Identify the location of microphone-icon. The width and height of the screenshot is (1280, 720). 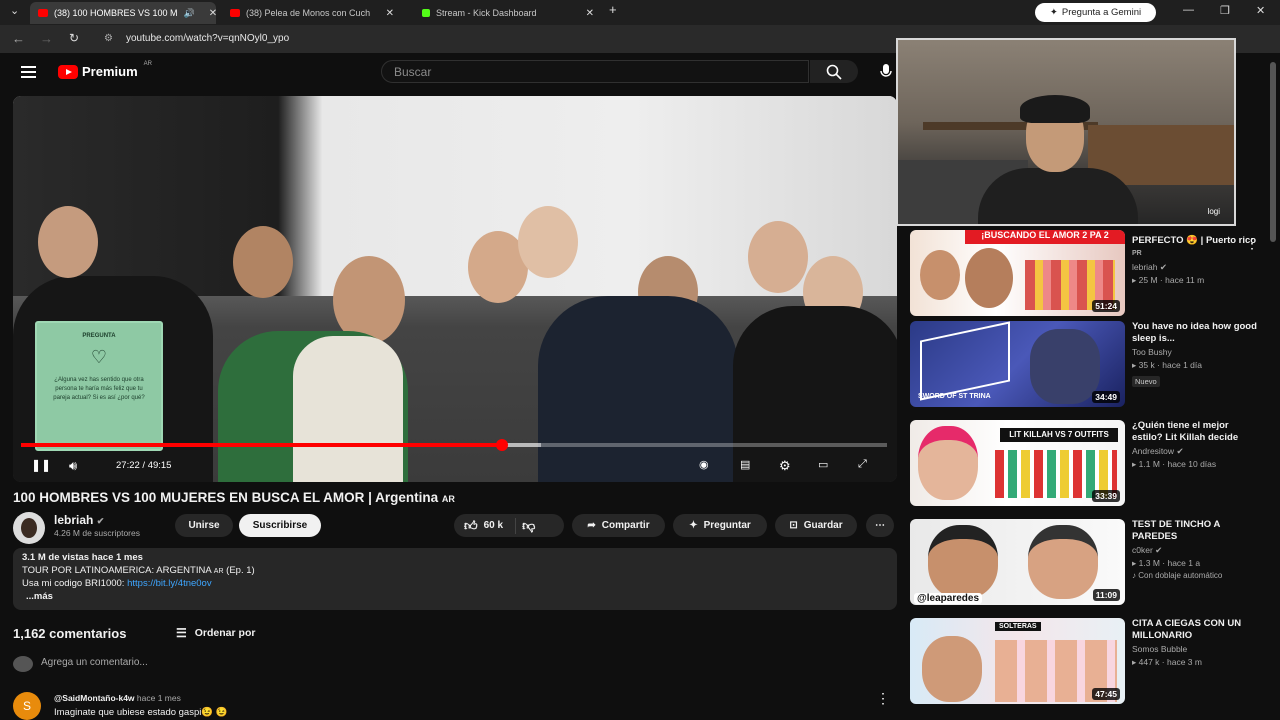
(886, 71).